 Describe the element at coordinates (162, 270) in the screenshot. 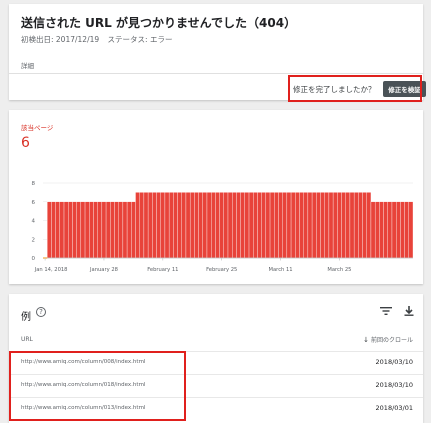

I see `x-tick-label: February 11` at that location.